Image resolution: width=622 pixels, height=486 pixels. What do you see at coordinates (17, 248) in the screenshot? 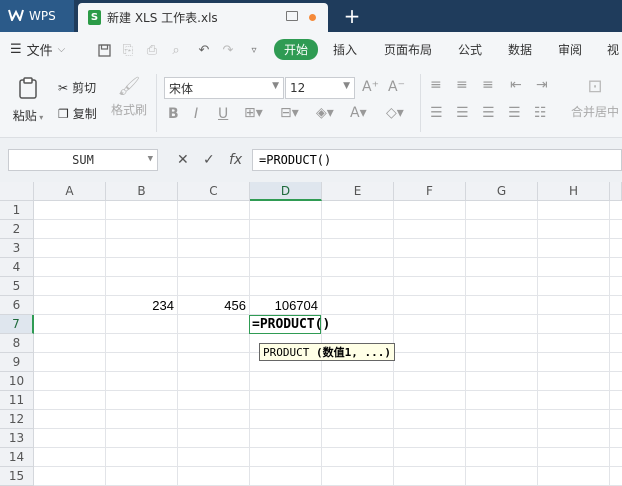
I see `row-header-3: 3` at bounding box center [17, 248].